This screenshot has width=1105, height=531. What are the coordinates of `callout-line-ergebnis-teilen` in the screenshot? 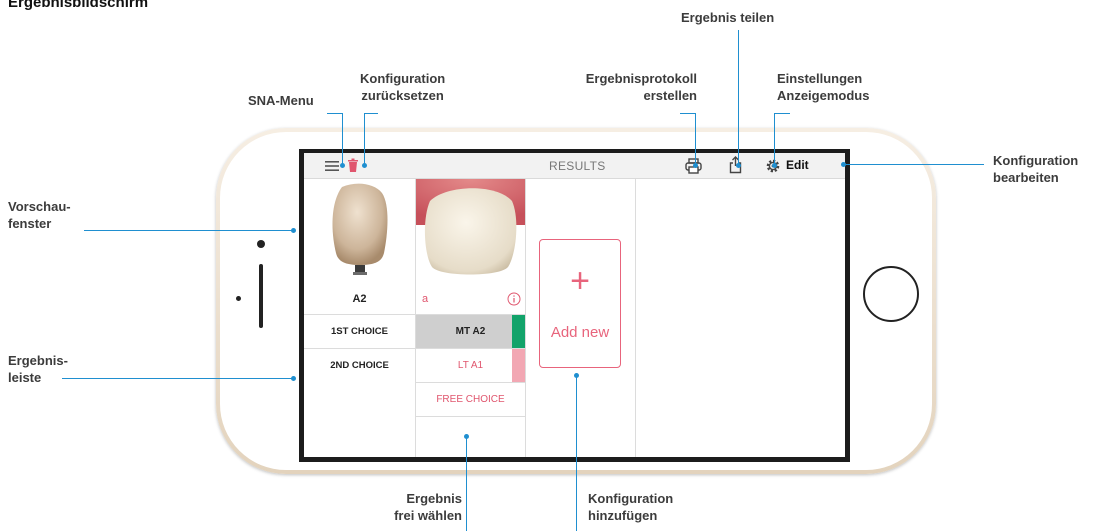 It's located at (738, 97).